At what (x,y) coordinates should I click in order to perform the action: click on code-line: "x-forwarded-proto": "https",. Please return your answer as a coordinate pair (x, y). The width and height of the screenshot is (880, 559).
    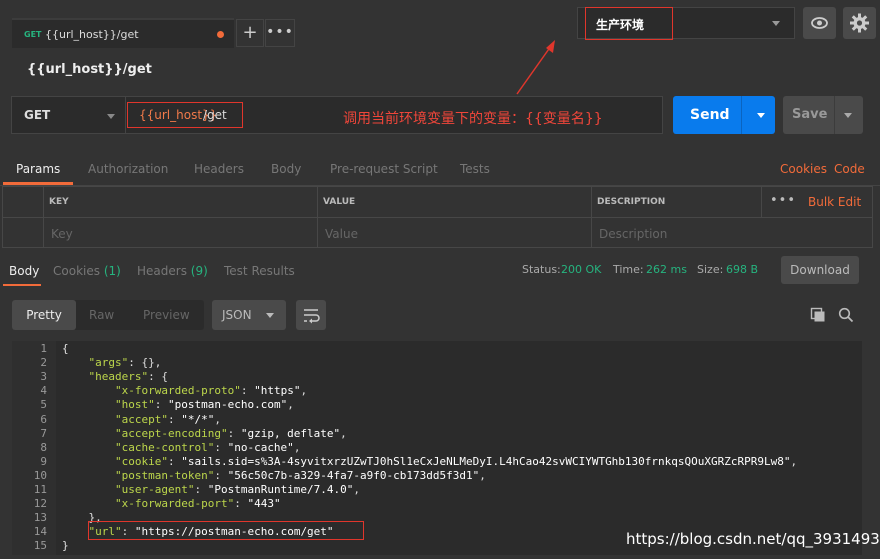
    Looking at the image, I should click on (211, 391).